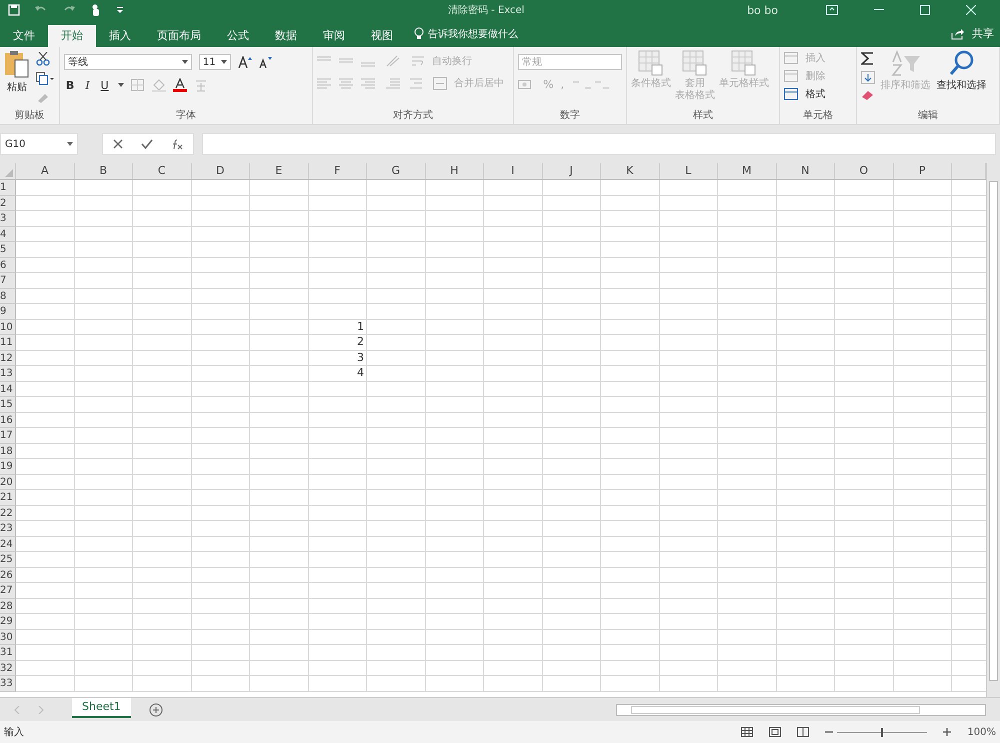  Describe the element at coordinates (8, 544) in the screenshot. I see `row-header: 24` at that location.